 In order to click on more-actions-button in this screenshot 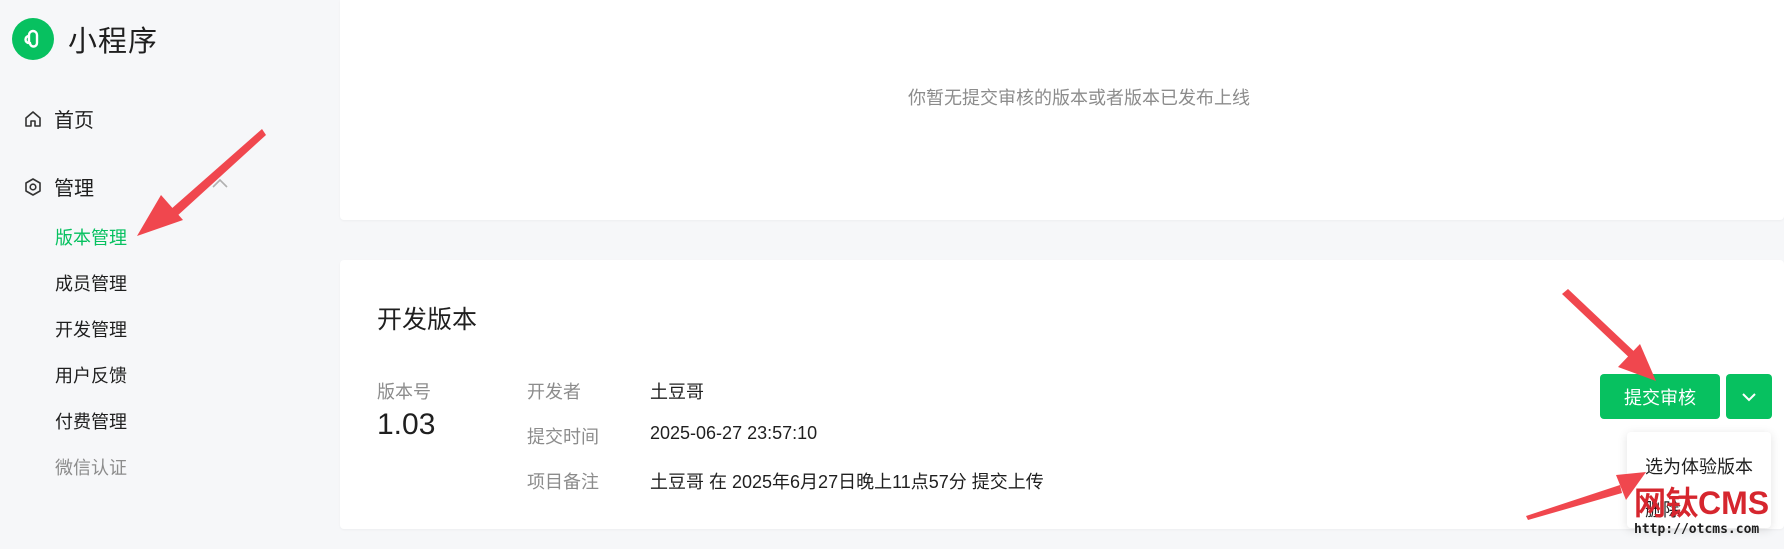, I will do `click(1749, 396)`.